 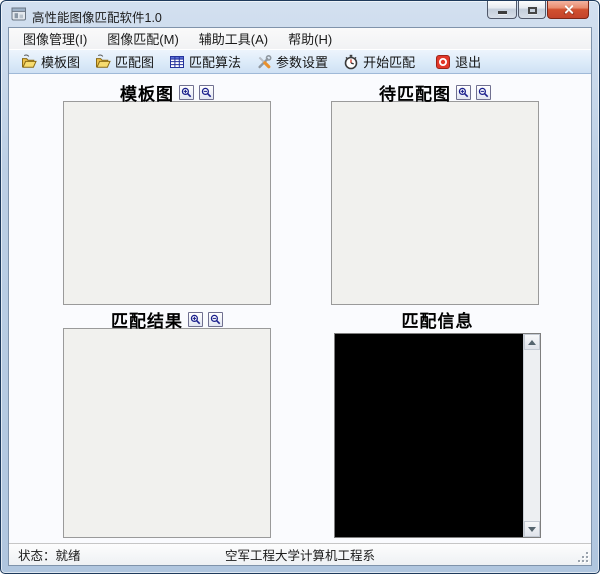 What do you see at coordinates (55, 39) in the screenshot?
I see `menu-image-management: 图像管理(I)` at bounding box center [55, 39].